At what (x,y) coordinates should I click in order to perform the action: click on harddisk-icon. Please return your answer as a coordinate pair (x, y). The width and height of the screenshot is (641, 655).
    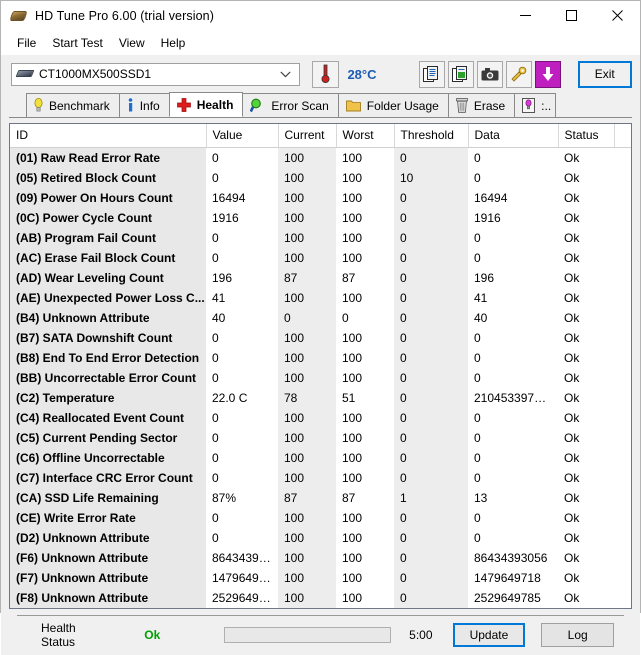
    Looking at the image, I should click on (25, 74).